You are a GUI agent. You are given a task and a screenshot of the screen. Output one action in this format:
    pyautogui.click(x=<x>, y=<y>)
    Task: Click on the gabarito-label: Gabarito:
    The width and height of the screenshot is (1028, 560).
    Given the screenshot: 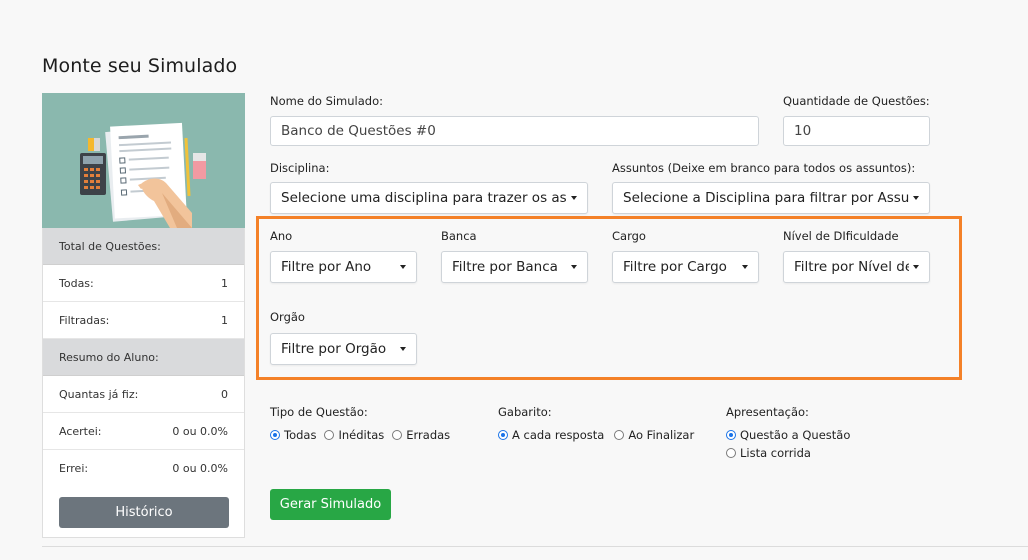 What is the action you would take?
    pyautogui.click(x=525, y=412)
    